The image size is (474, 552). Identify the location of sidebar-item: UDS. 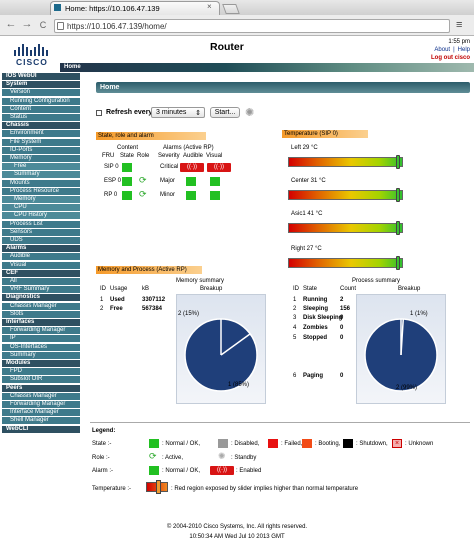
(41, 240).